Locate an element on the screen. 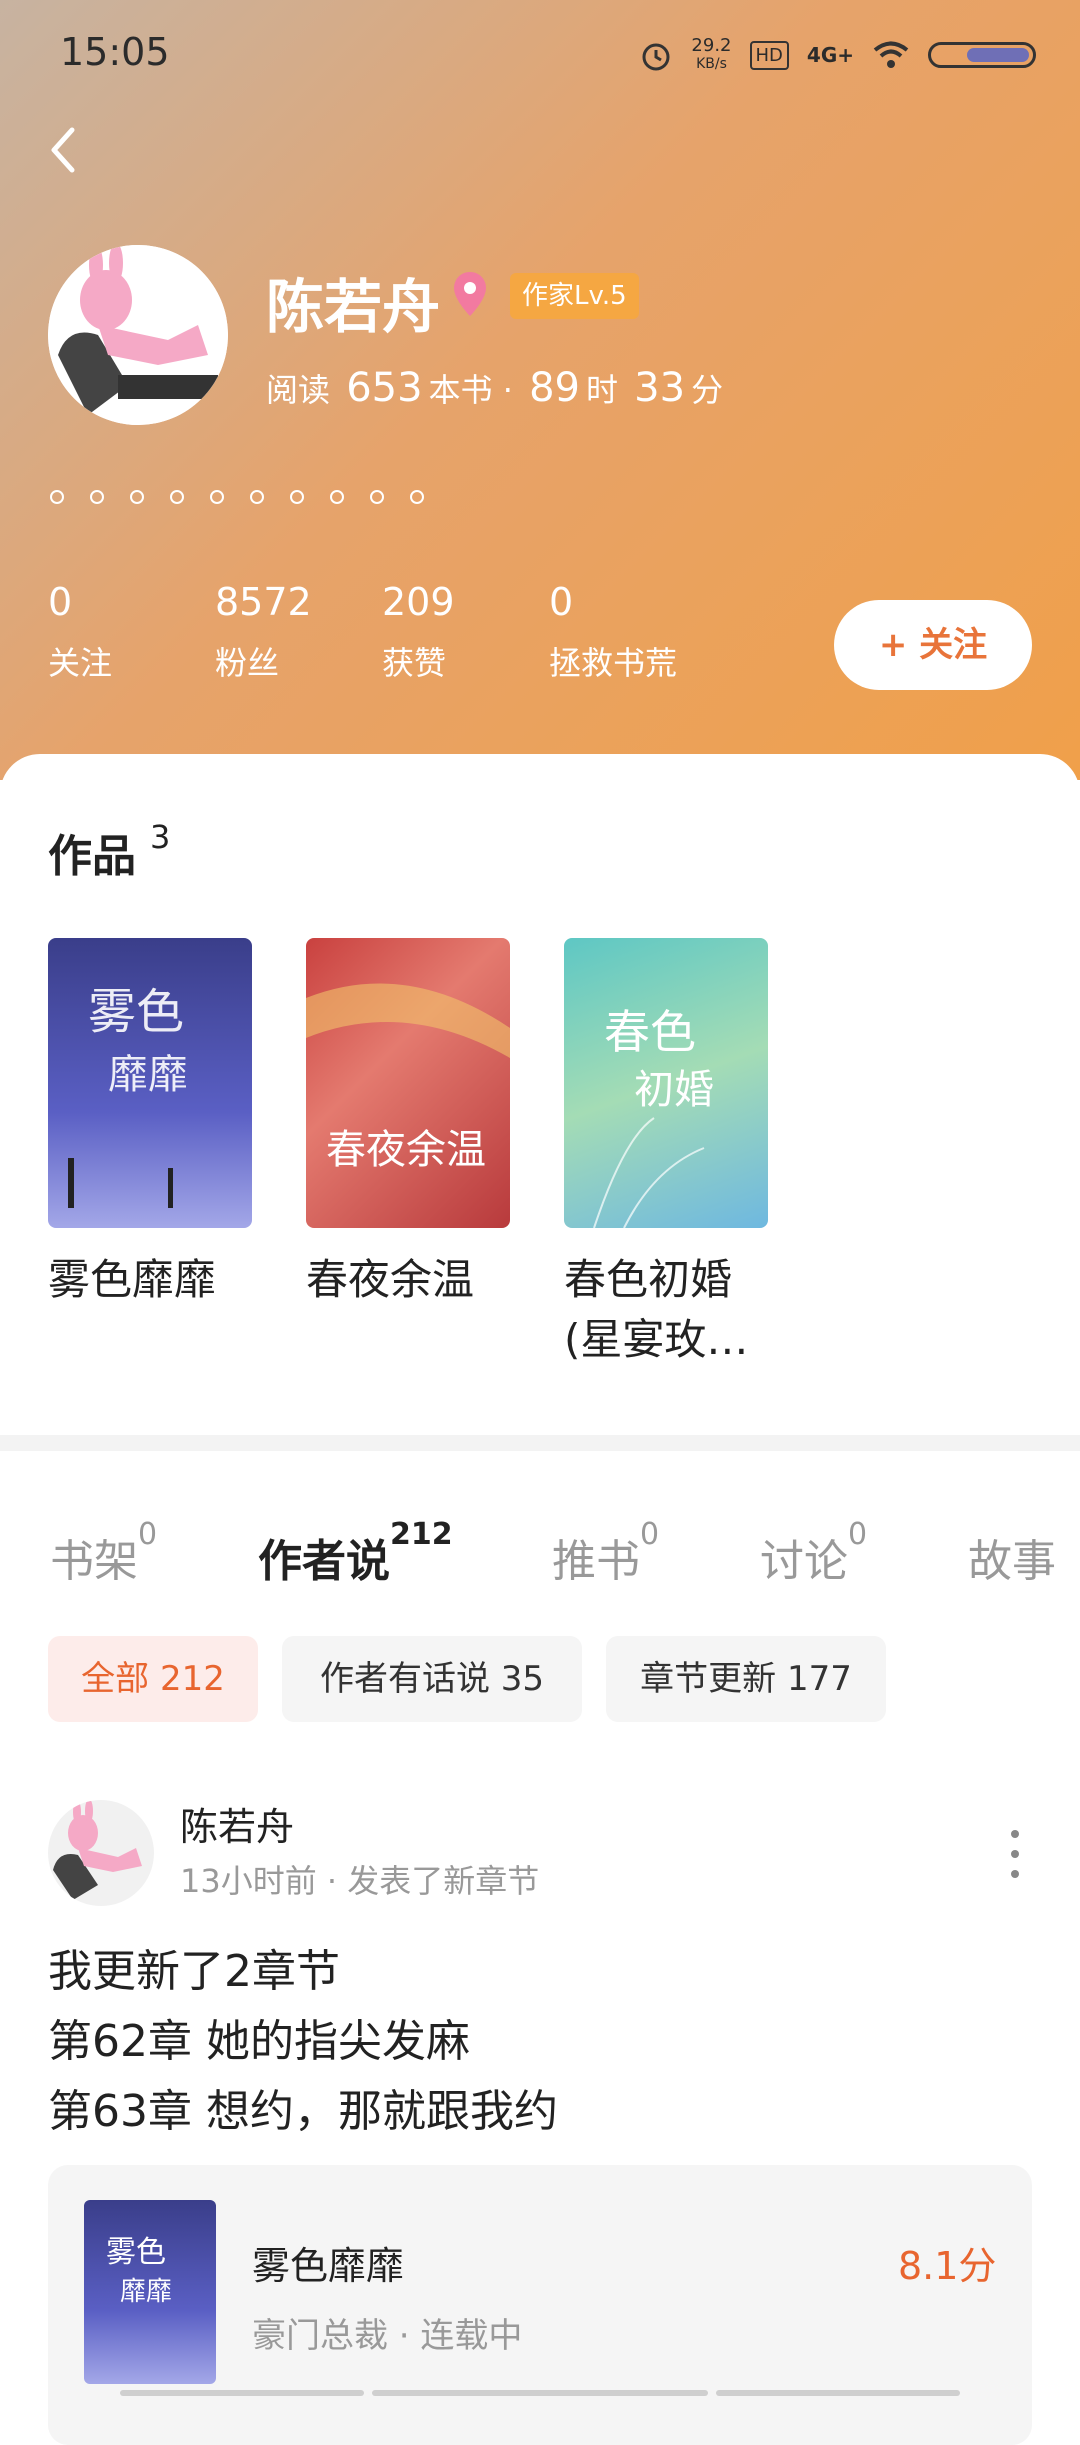  avatar is located at coordinates (138, 335).